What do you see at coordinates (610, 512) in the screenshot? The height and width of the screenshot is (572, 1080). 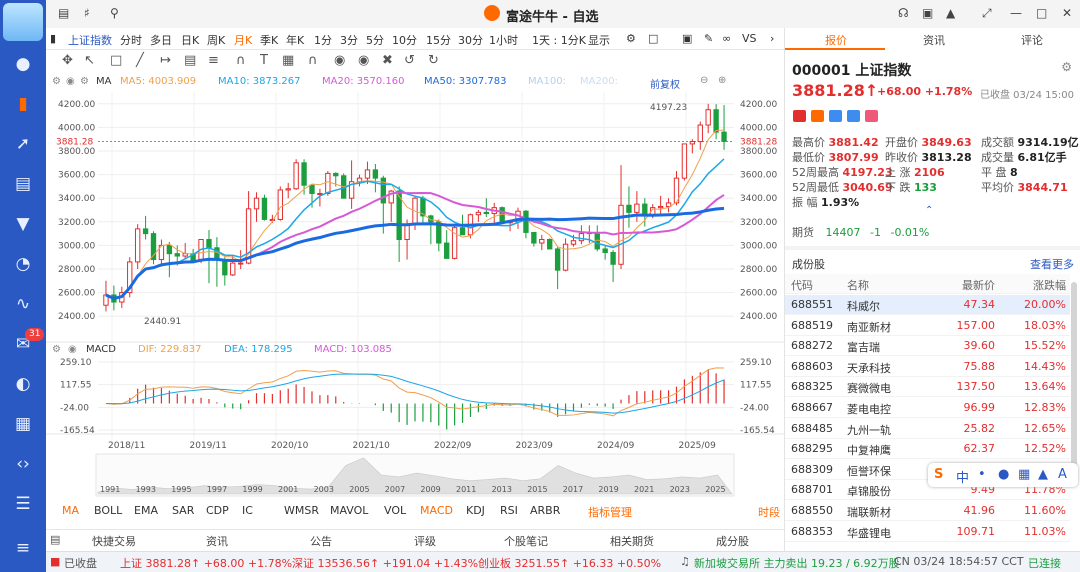 I see `ind-manage: 指标管理` at bounding box center [610, 512].